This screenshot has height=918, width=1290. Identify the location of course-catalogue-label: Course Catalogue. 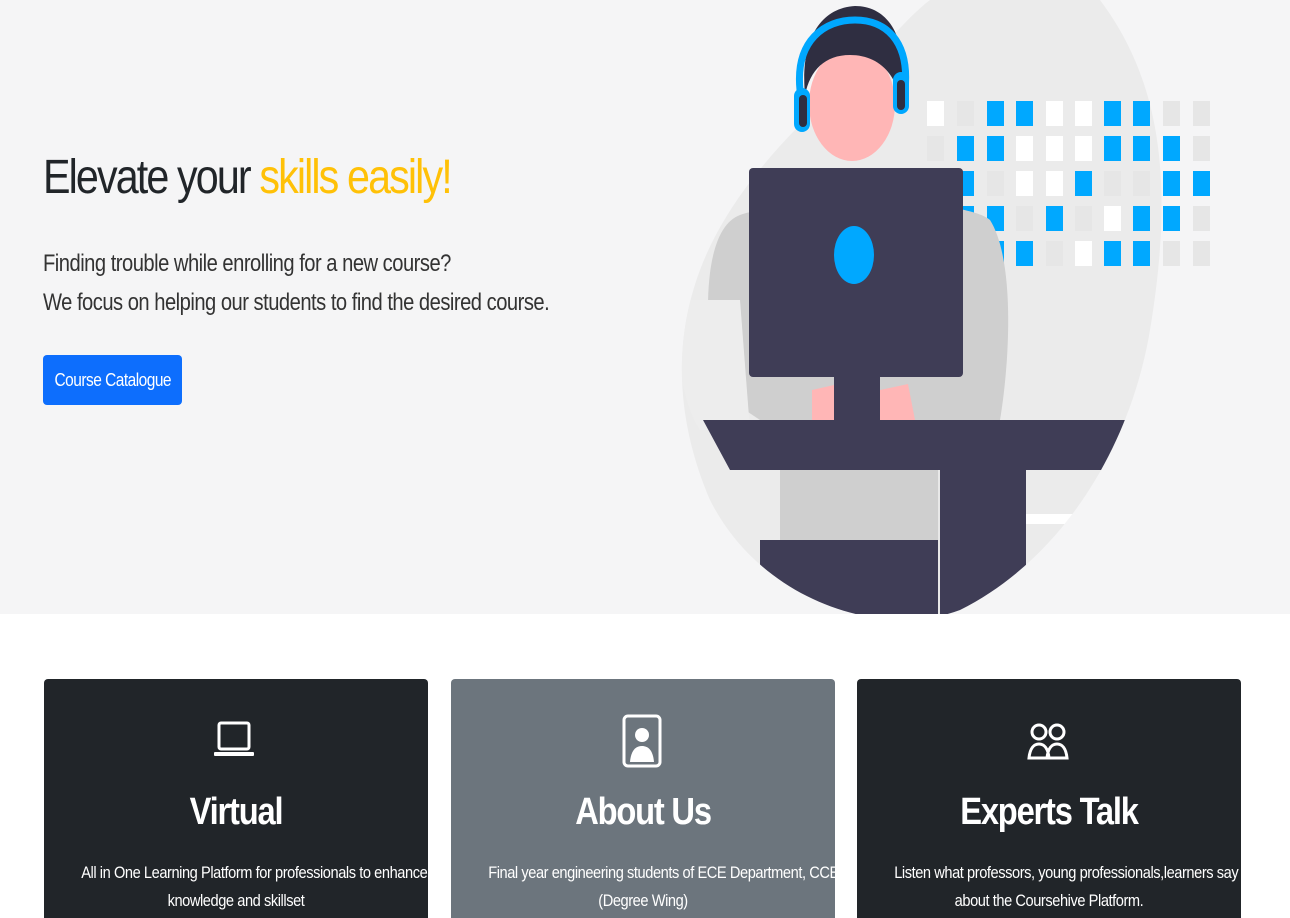
(112, 379).